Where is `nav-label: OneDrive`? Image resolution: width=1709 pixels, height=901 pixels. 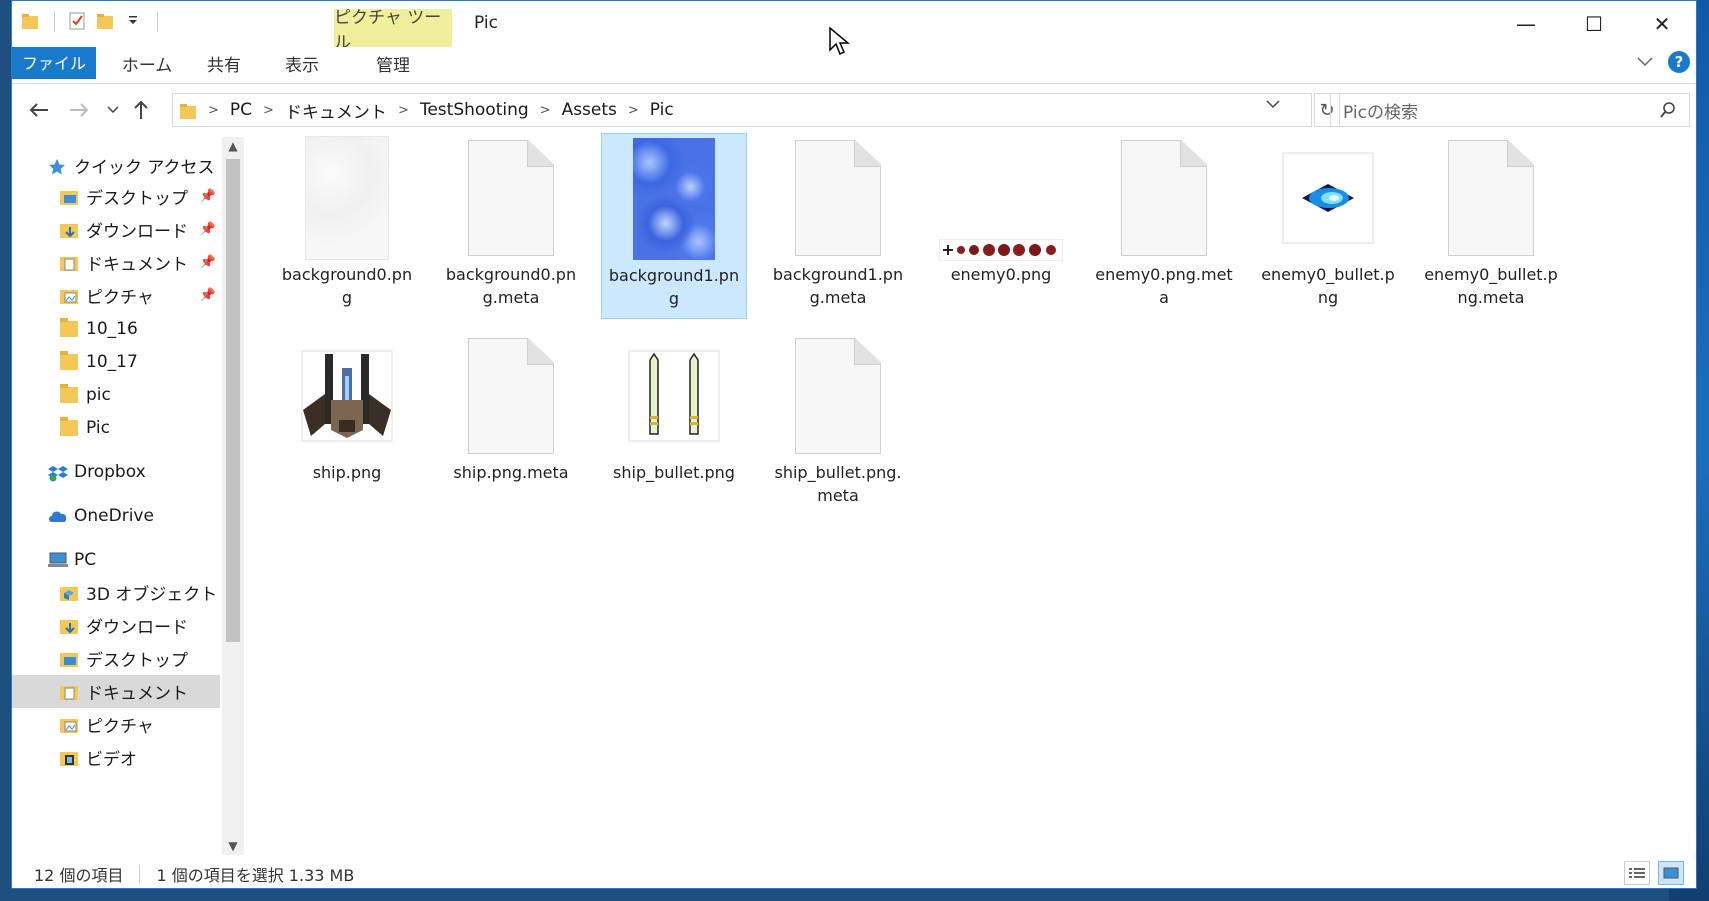 nav-label: OneDrive is located at coordinates (114, 515).